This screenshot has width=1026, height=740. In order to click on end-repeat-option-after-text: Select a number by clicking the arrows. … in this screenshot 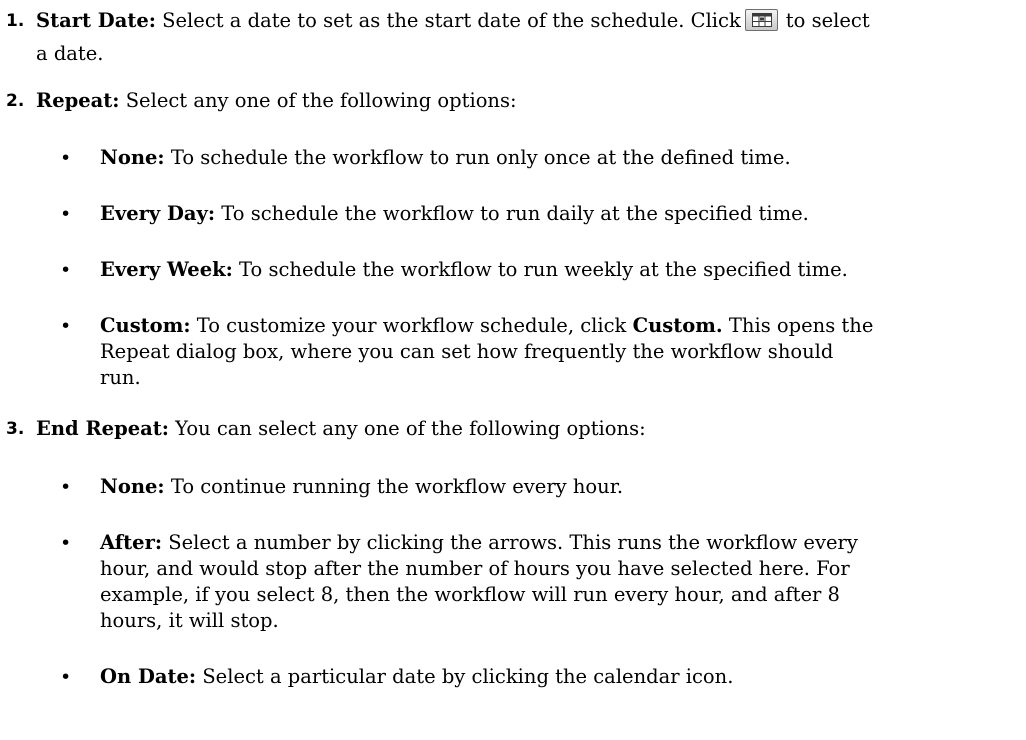, I will do `click(510, 542)`.